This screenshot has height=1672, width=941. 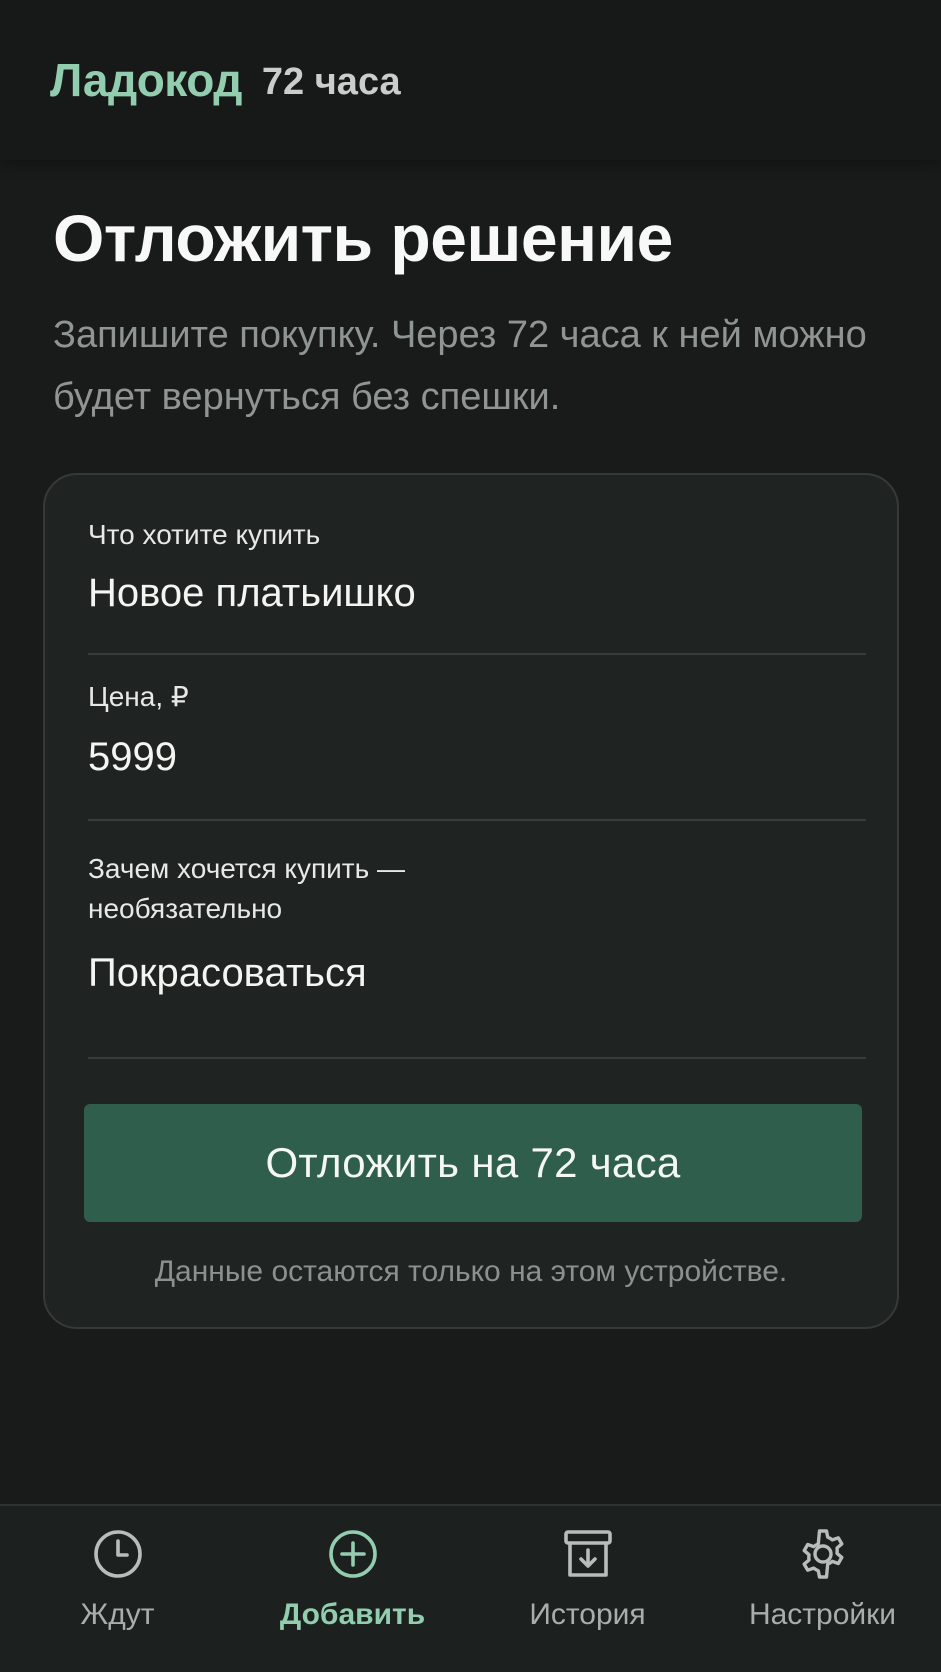 I want to click on reason-input, so click(x=477, y=973).